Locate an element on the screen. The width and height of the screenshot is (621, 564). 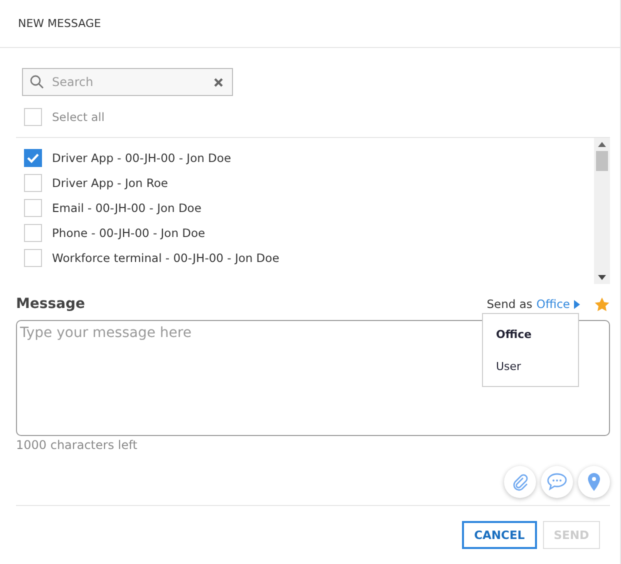
menu-item: User is located at coordinates (530, 366).